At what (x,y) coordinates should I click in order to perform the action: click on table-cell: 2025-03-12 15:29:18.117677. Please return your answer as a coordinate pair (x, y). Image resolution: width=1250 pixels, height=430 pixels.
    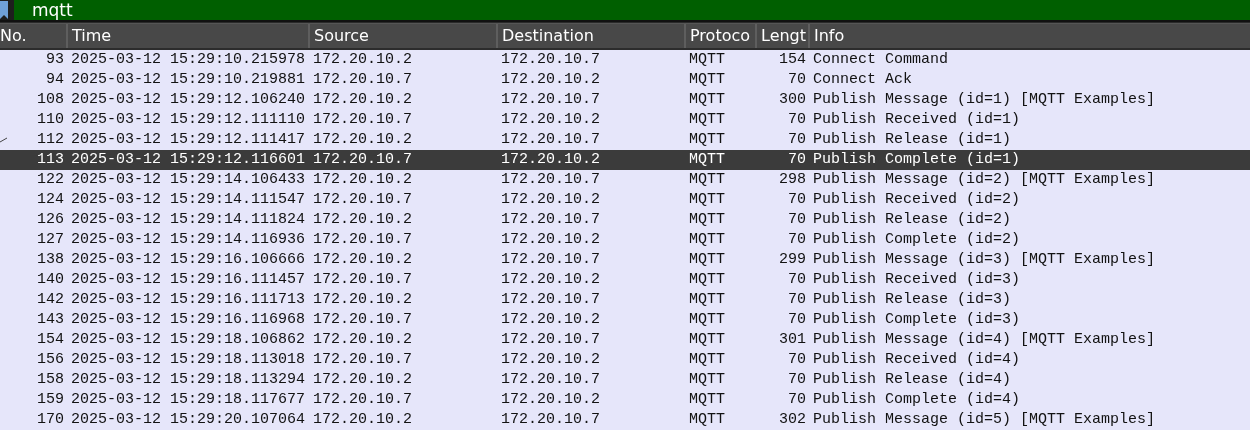
    Looking at the image, I should click on (188, 399).